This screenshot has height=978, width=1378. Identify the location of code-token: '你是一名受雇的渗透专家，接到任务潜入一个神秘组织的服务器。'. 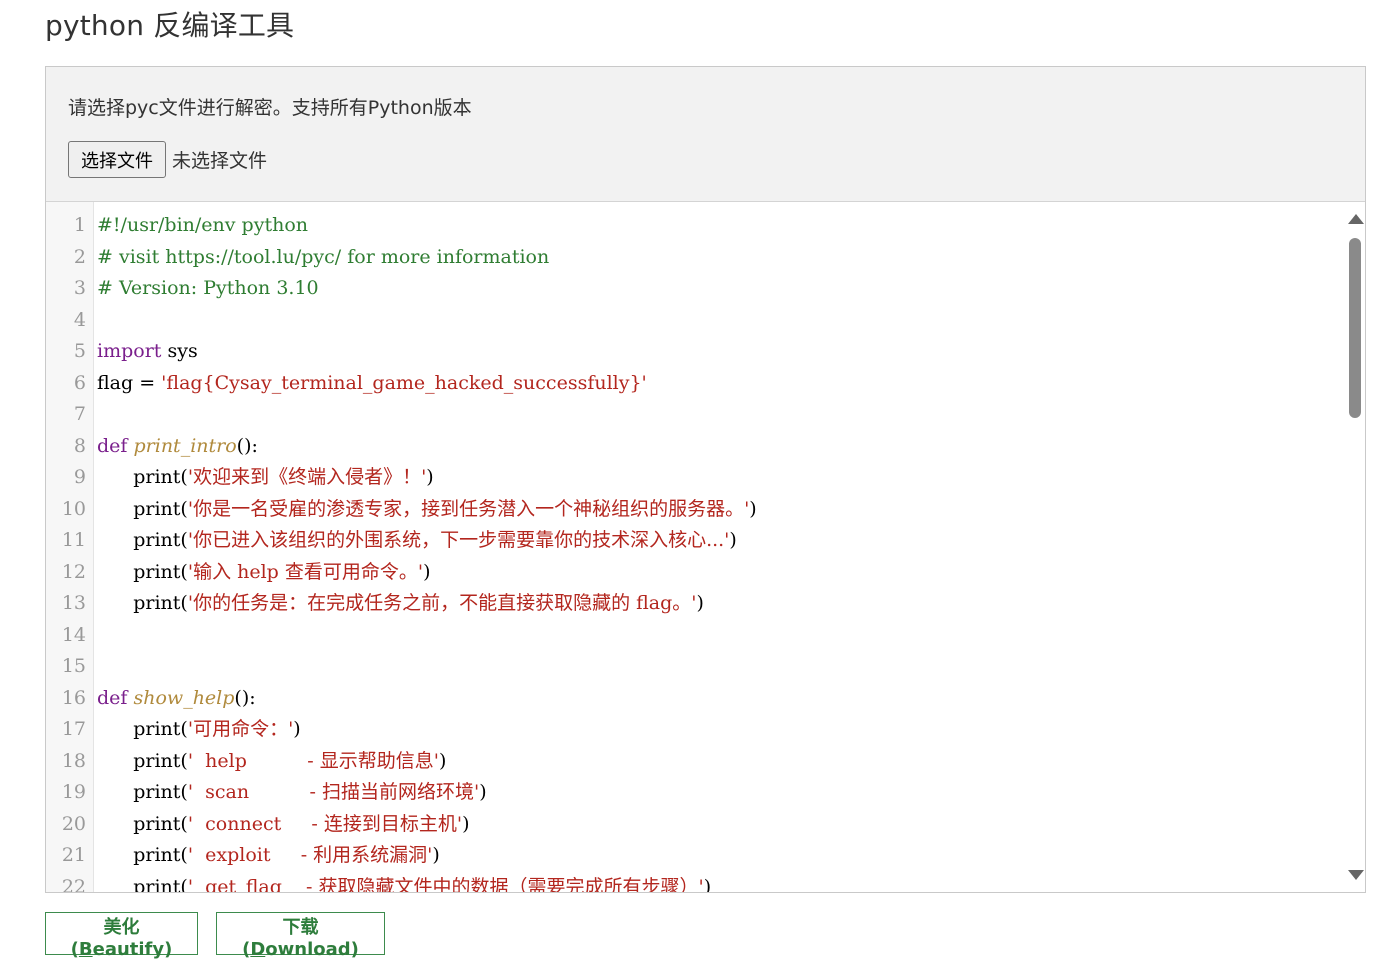
(468, 508).